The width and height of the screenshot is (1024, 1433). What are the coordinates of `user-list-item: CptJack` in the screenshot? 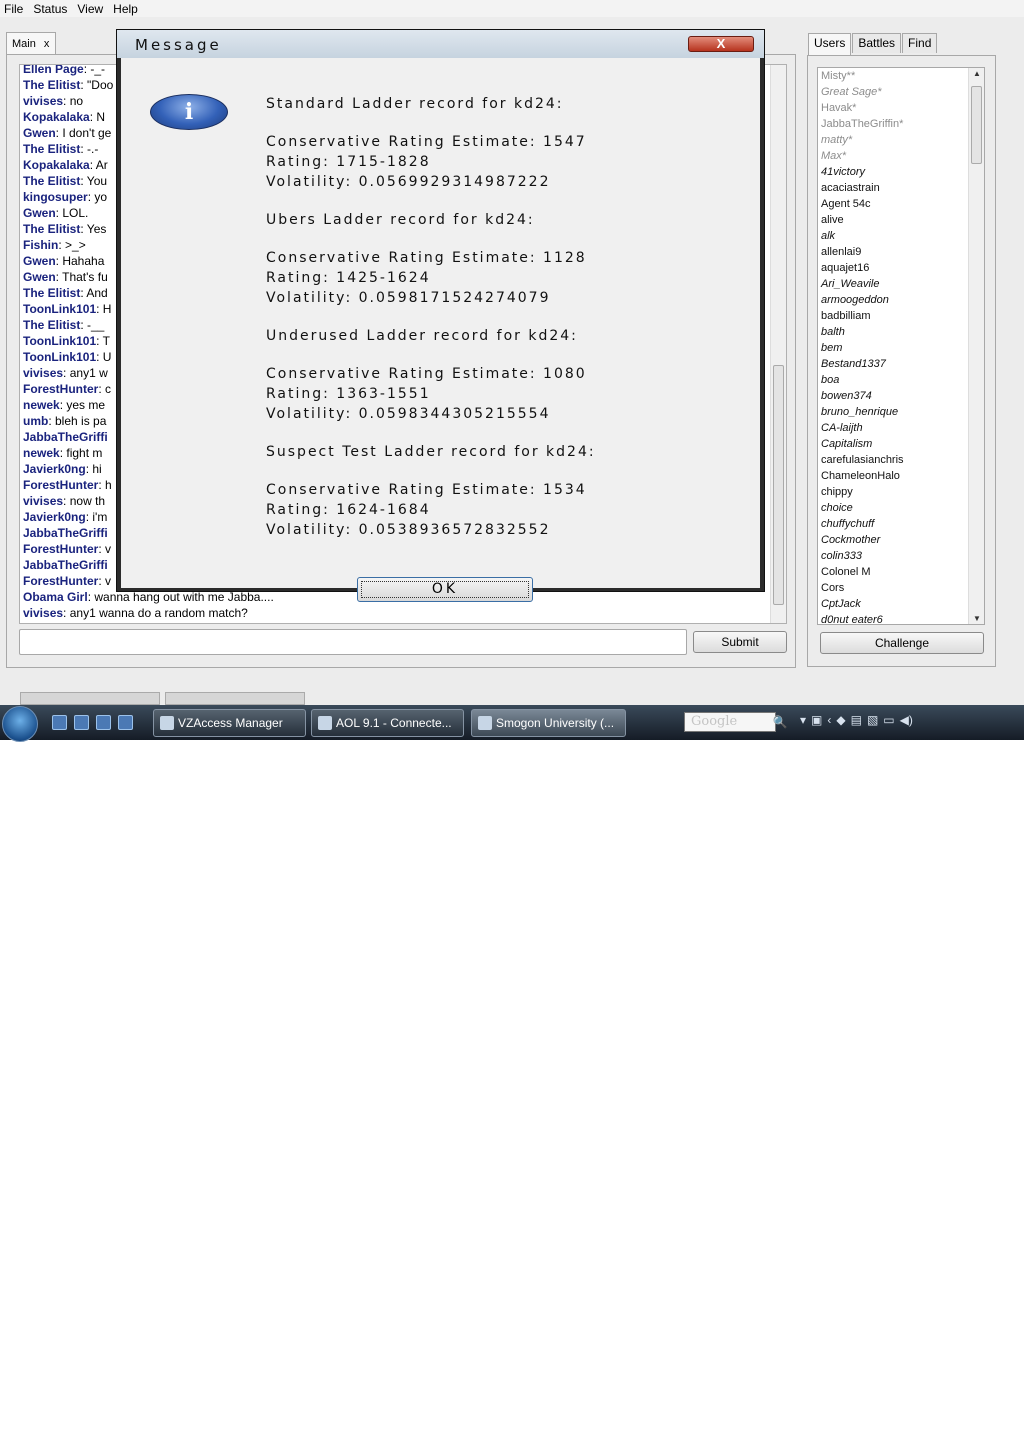 It's located at (893, 604).